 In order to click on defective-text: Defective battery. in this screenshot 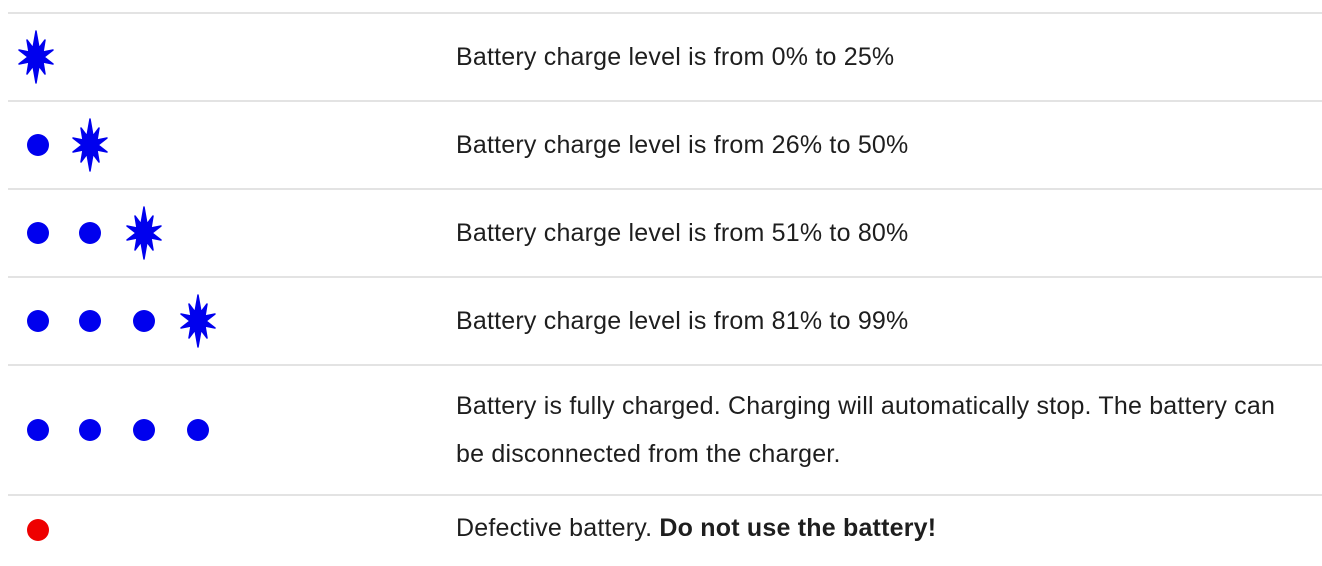, I will do `click(558, 528)`.